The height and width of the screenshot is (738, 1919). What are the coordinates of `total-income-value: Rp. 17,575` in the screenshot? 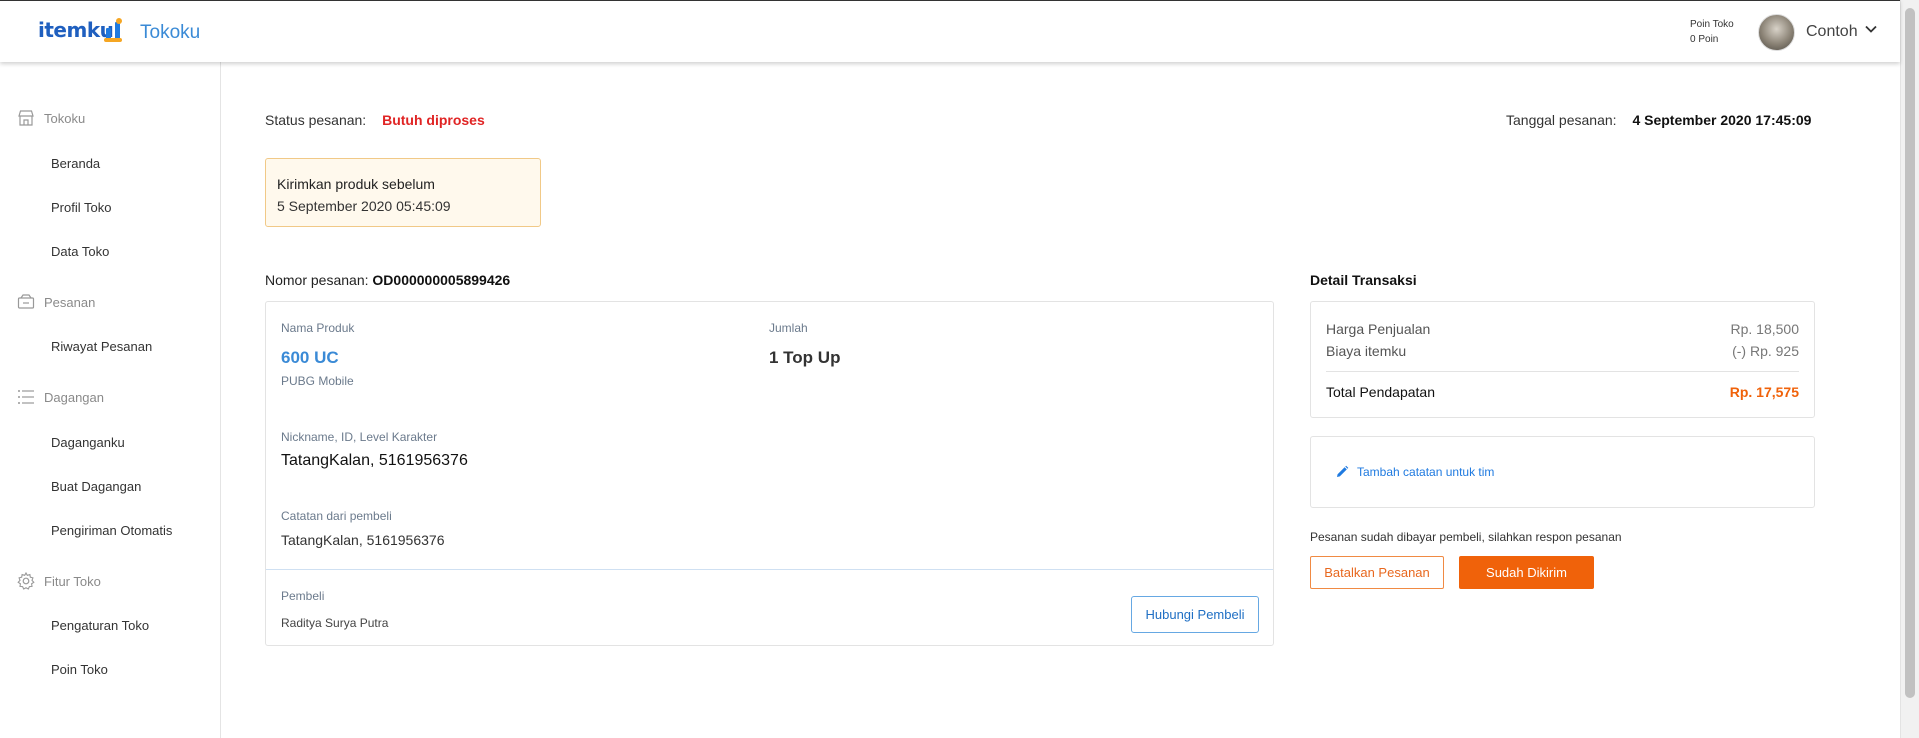 It's located at (1764, 392).